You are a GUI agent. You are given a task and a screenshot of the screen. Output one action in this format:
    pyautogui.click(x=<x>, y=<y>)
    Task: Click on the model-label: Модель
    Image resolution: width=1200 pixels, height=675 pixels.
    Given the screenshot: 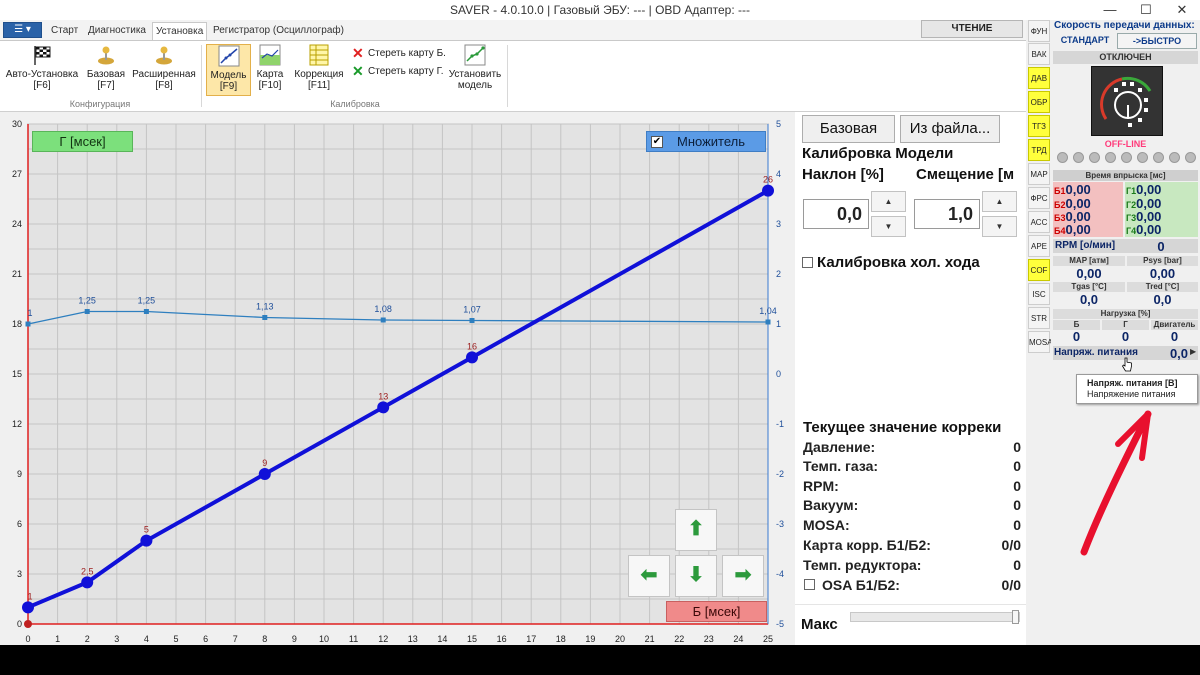 What is the action you would take?
    pyautogui.click(x=228, y=75)
    